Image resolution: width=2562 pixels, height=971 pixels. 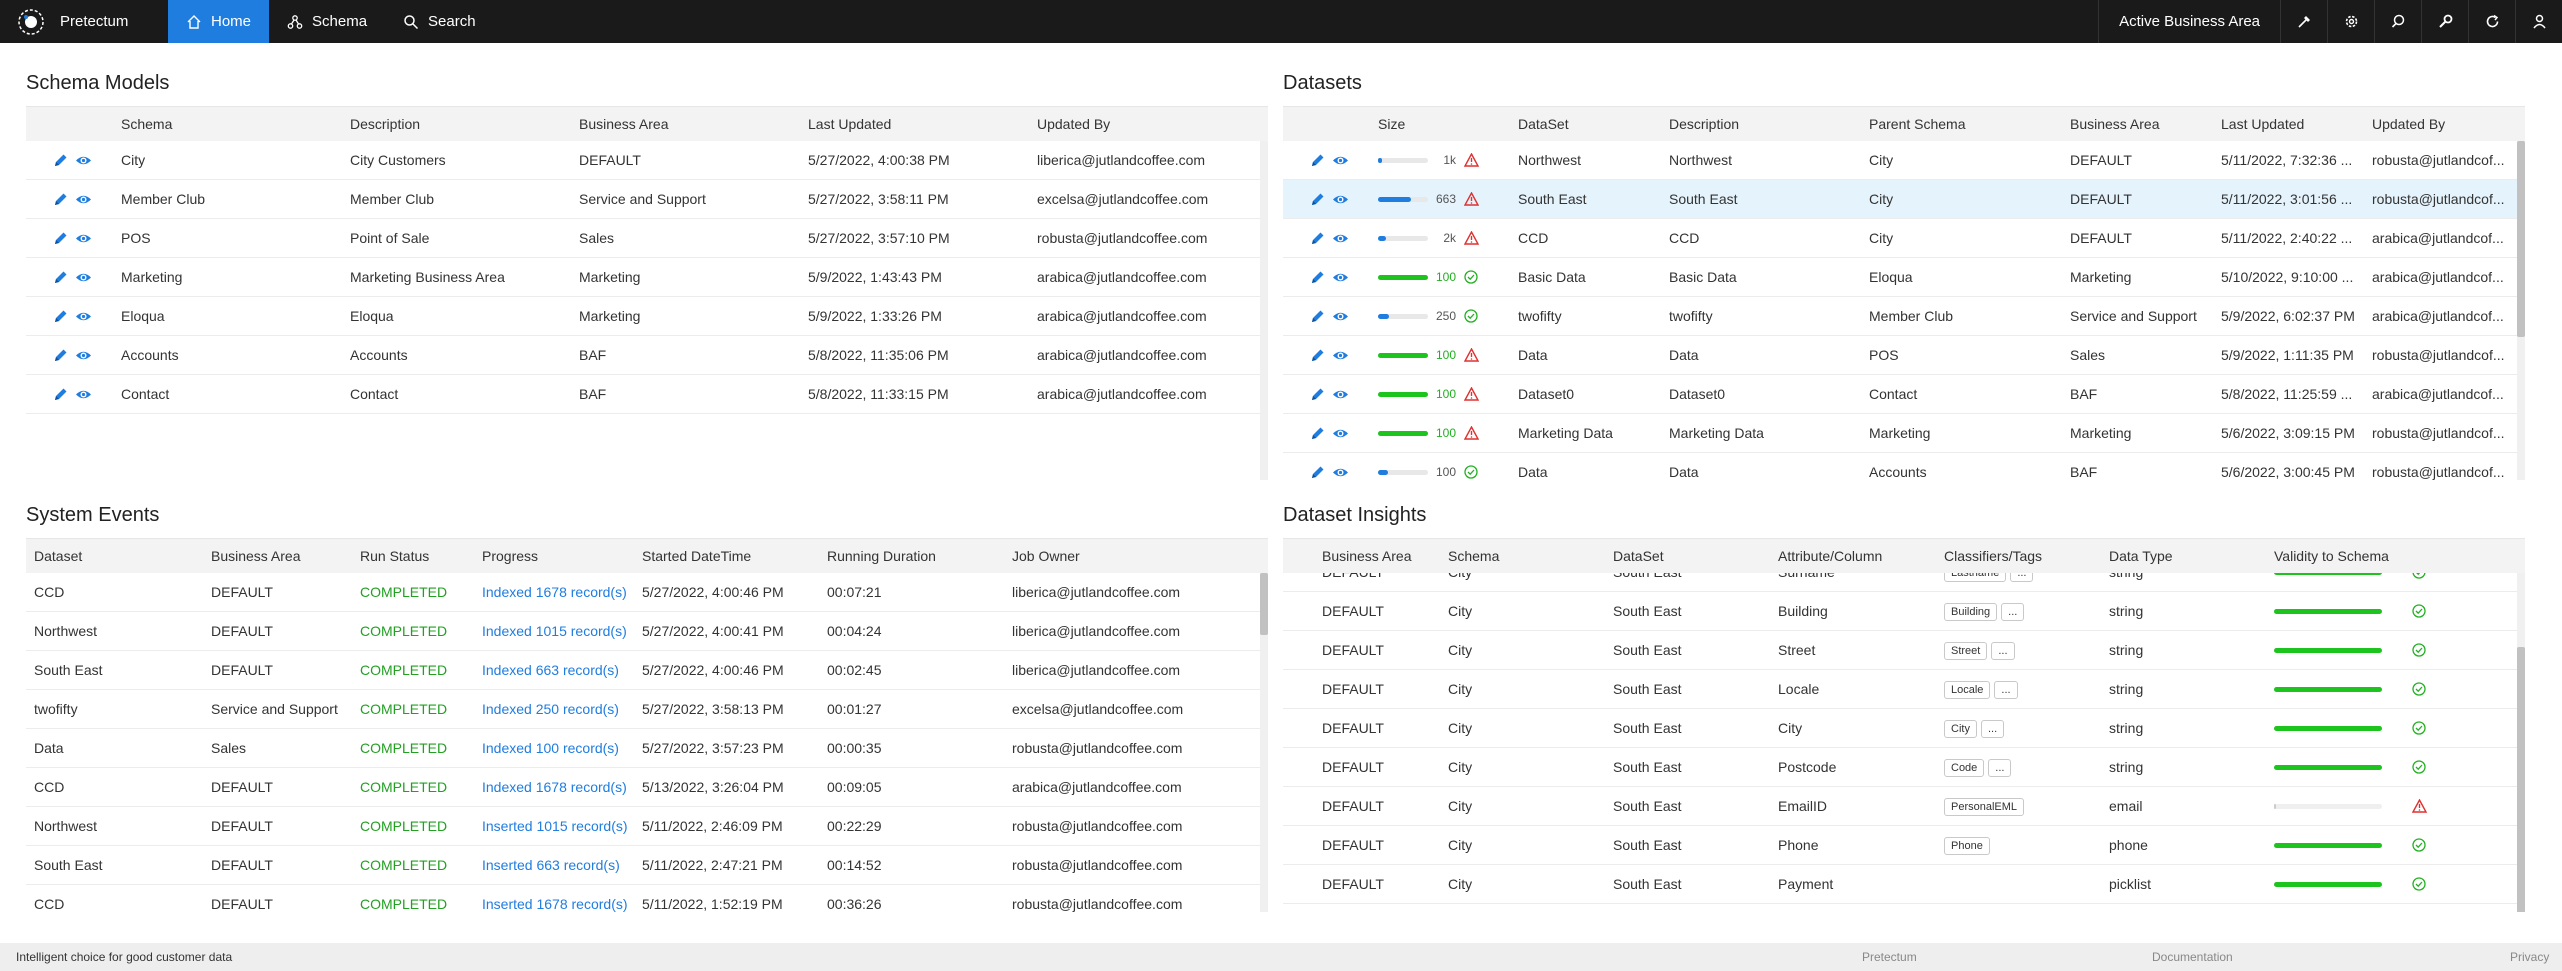 What do you see at coordinates (562, 748) in the screenshot?
I see `event-progress-link: Indexed 100 record(s)` at bounding box center [562, 748].